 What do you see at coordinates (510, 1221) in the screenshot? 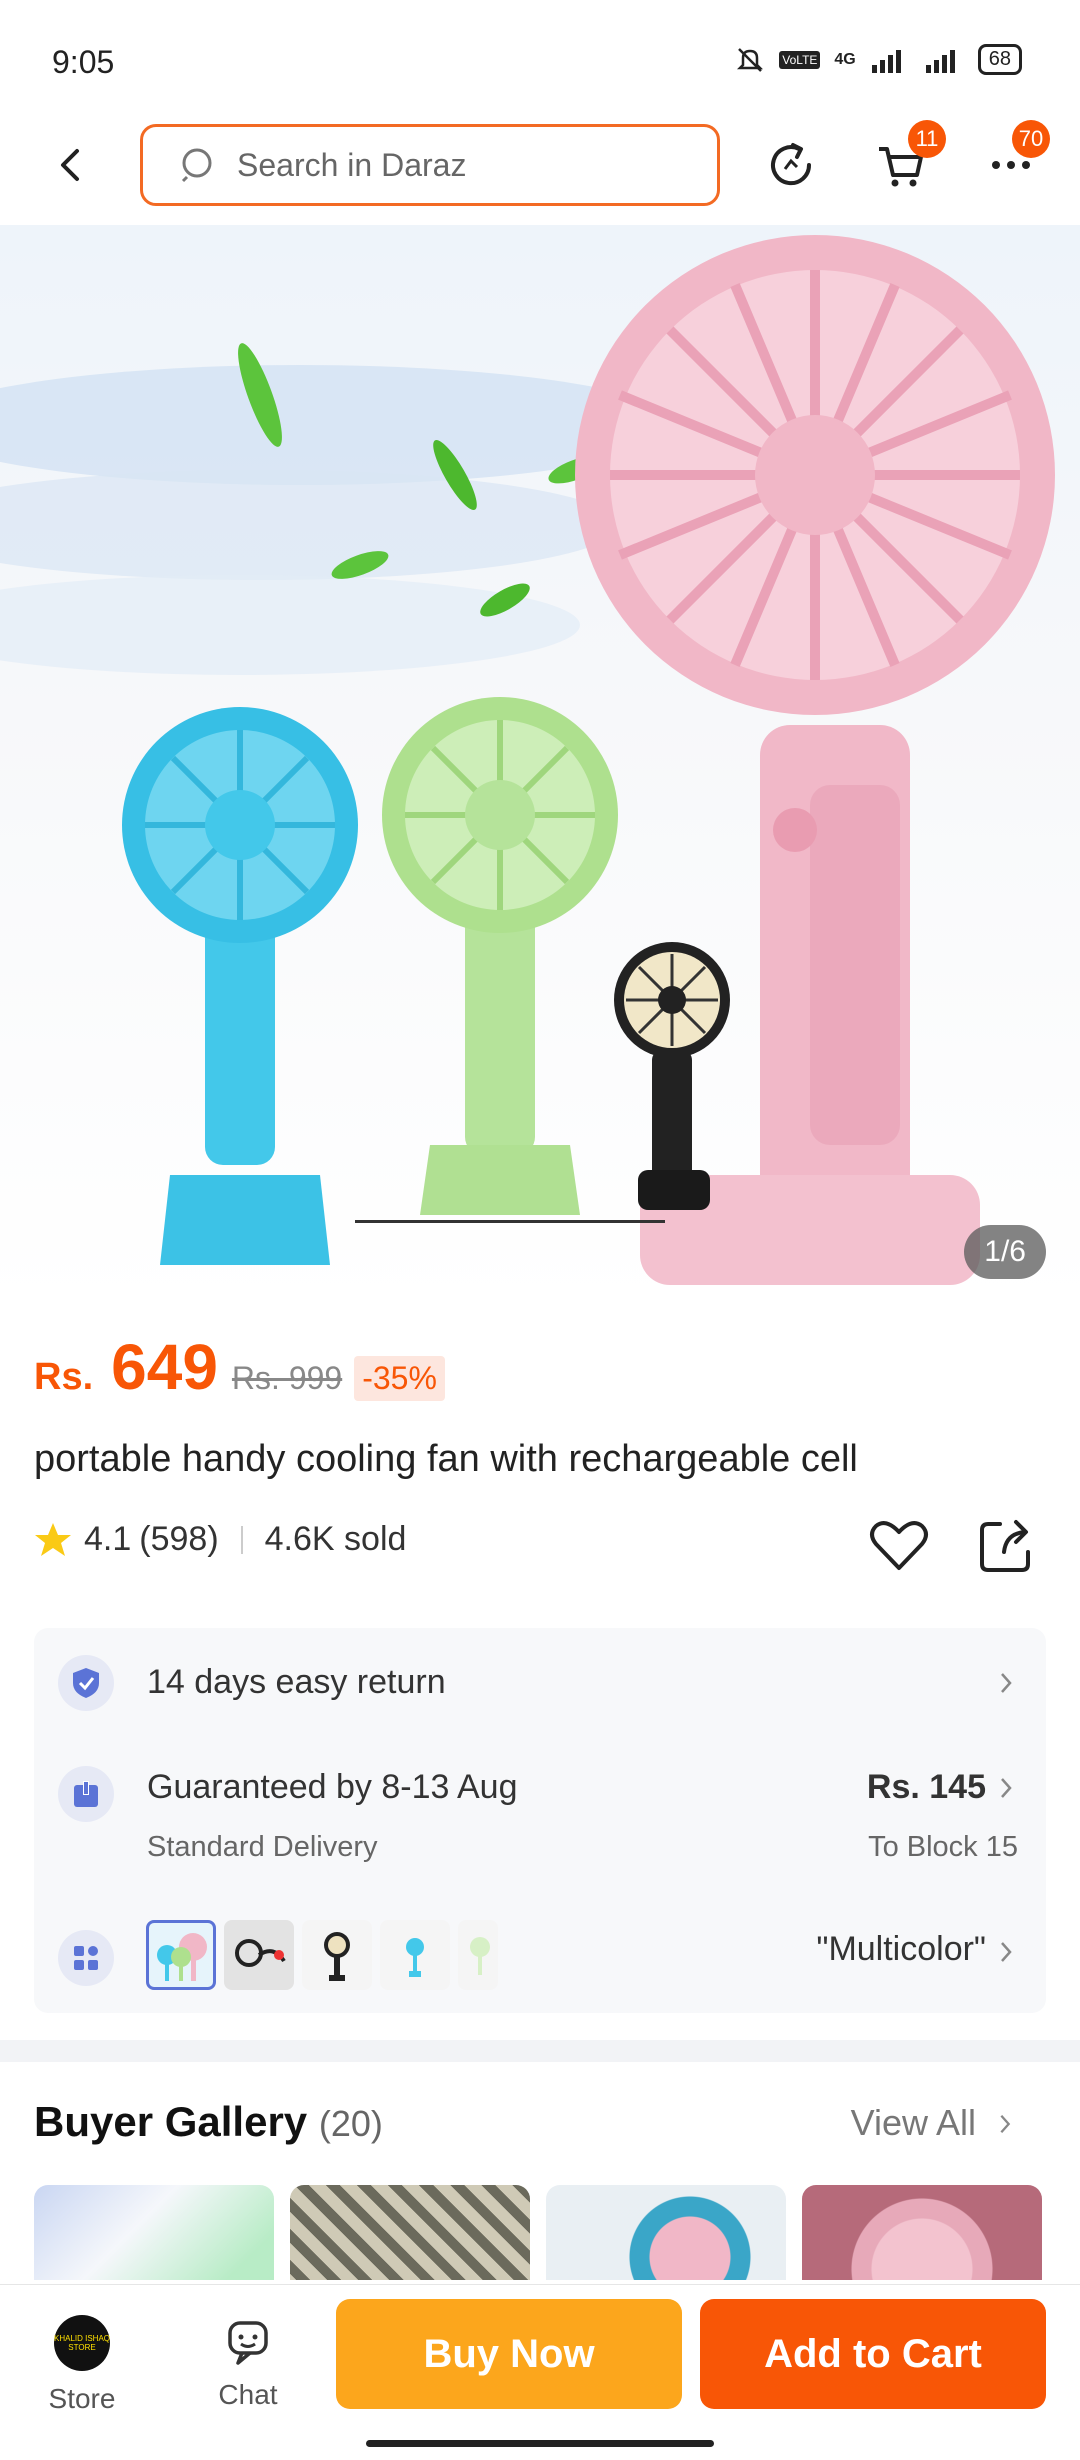
I see `surface-line` at bounding box center [510, 1221].